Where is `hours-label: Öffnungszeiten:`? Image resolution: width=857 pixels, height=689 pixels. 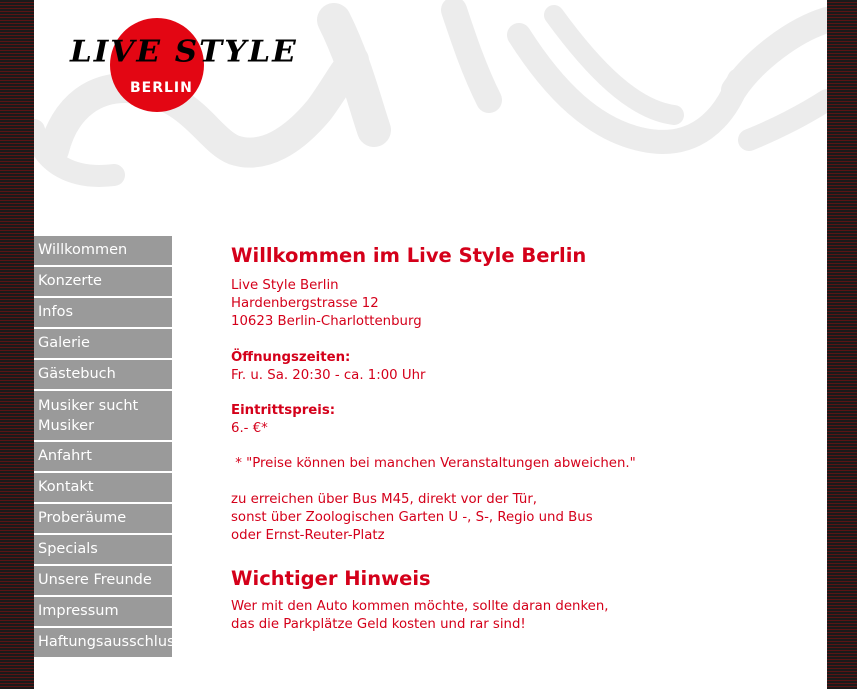
hours-label: Öffnungszeiten: is located at coordinates (291, 357).